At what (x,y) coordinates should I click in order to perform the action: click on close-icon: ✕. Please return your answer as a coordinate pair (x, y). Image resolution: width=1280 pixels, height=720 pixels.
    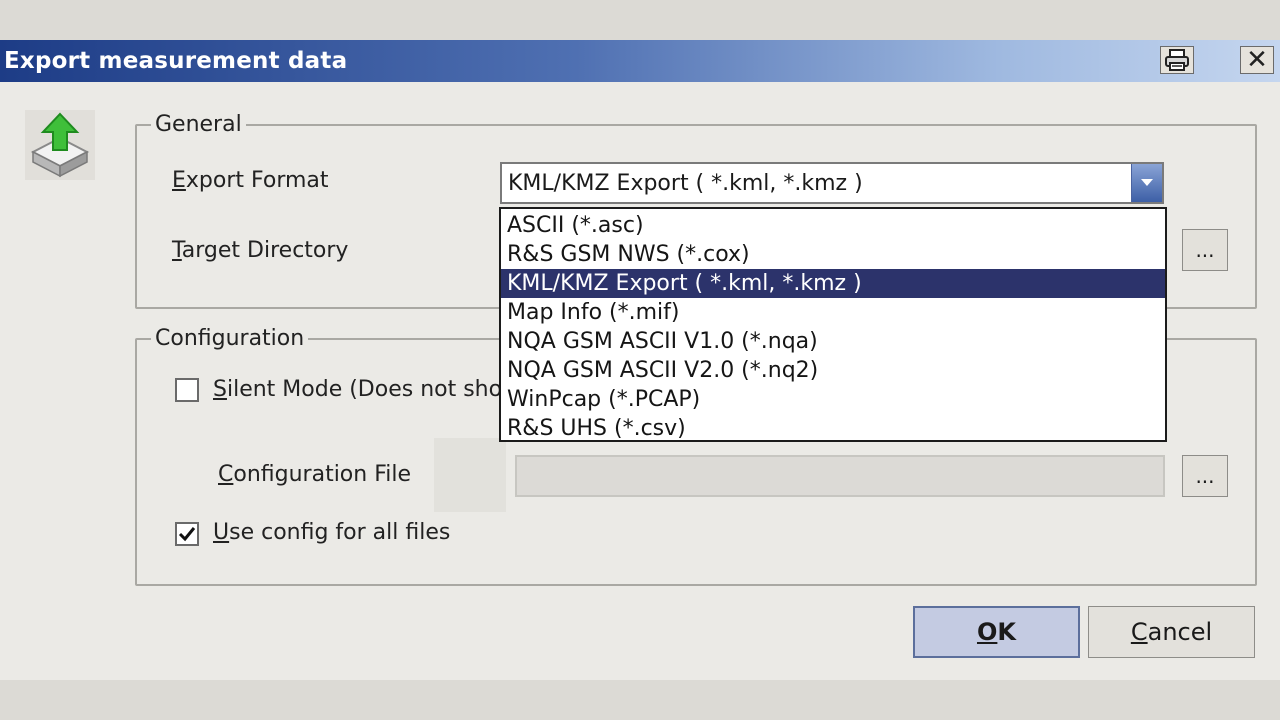
    Looking at the image, I should click on (1257, 60).